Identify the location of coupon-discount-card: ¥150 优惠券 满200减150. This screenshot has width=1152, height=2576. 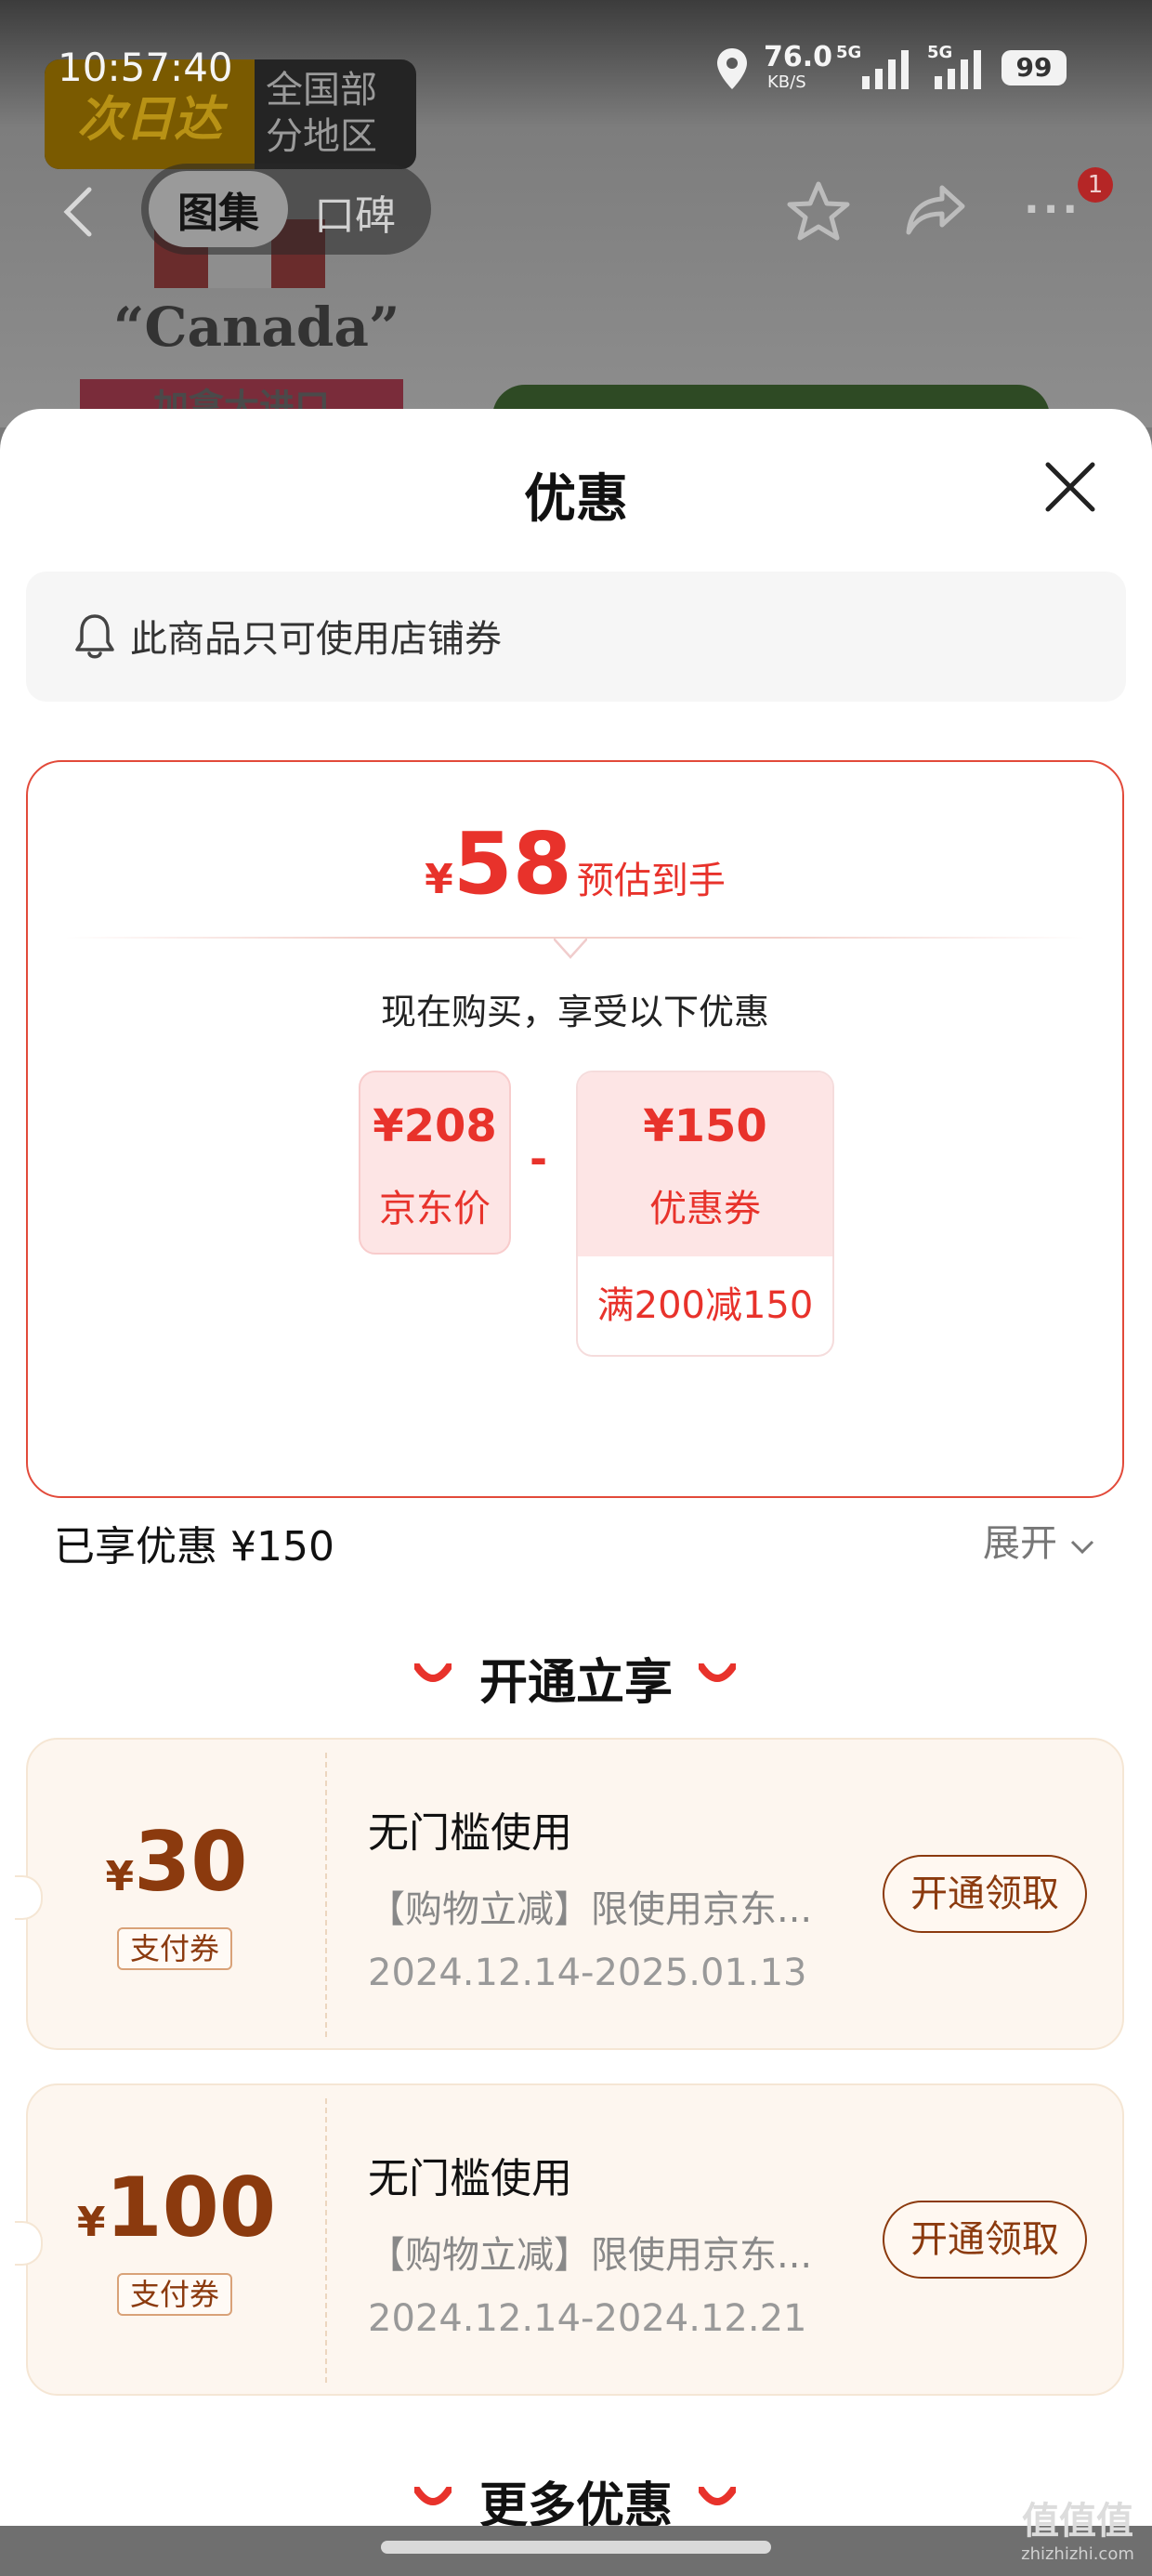
(705, 1214).